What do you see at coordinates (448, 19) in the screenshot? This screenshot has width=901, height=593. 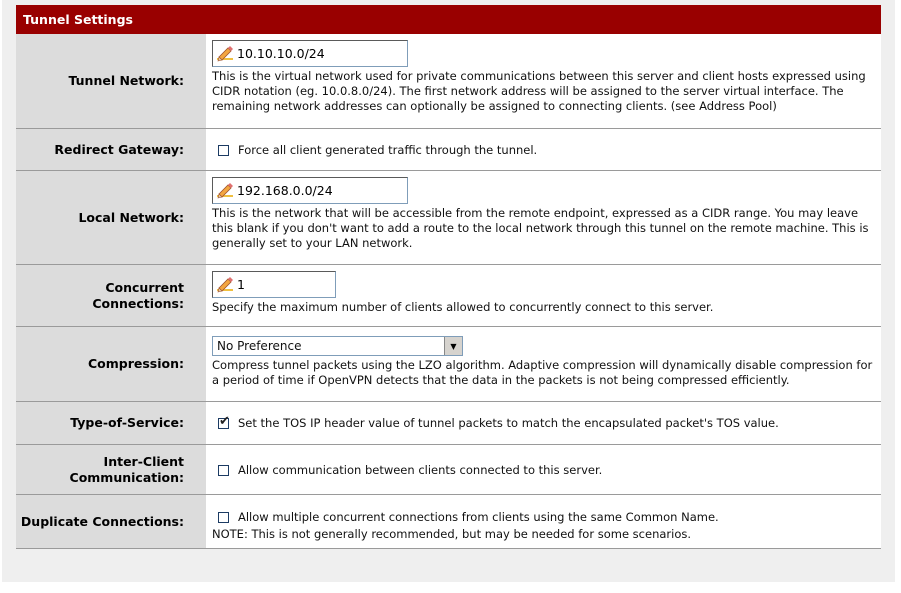 I see `section-header: Tunnel Settings` at bounding box center [448, 19].